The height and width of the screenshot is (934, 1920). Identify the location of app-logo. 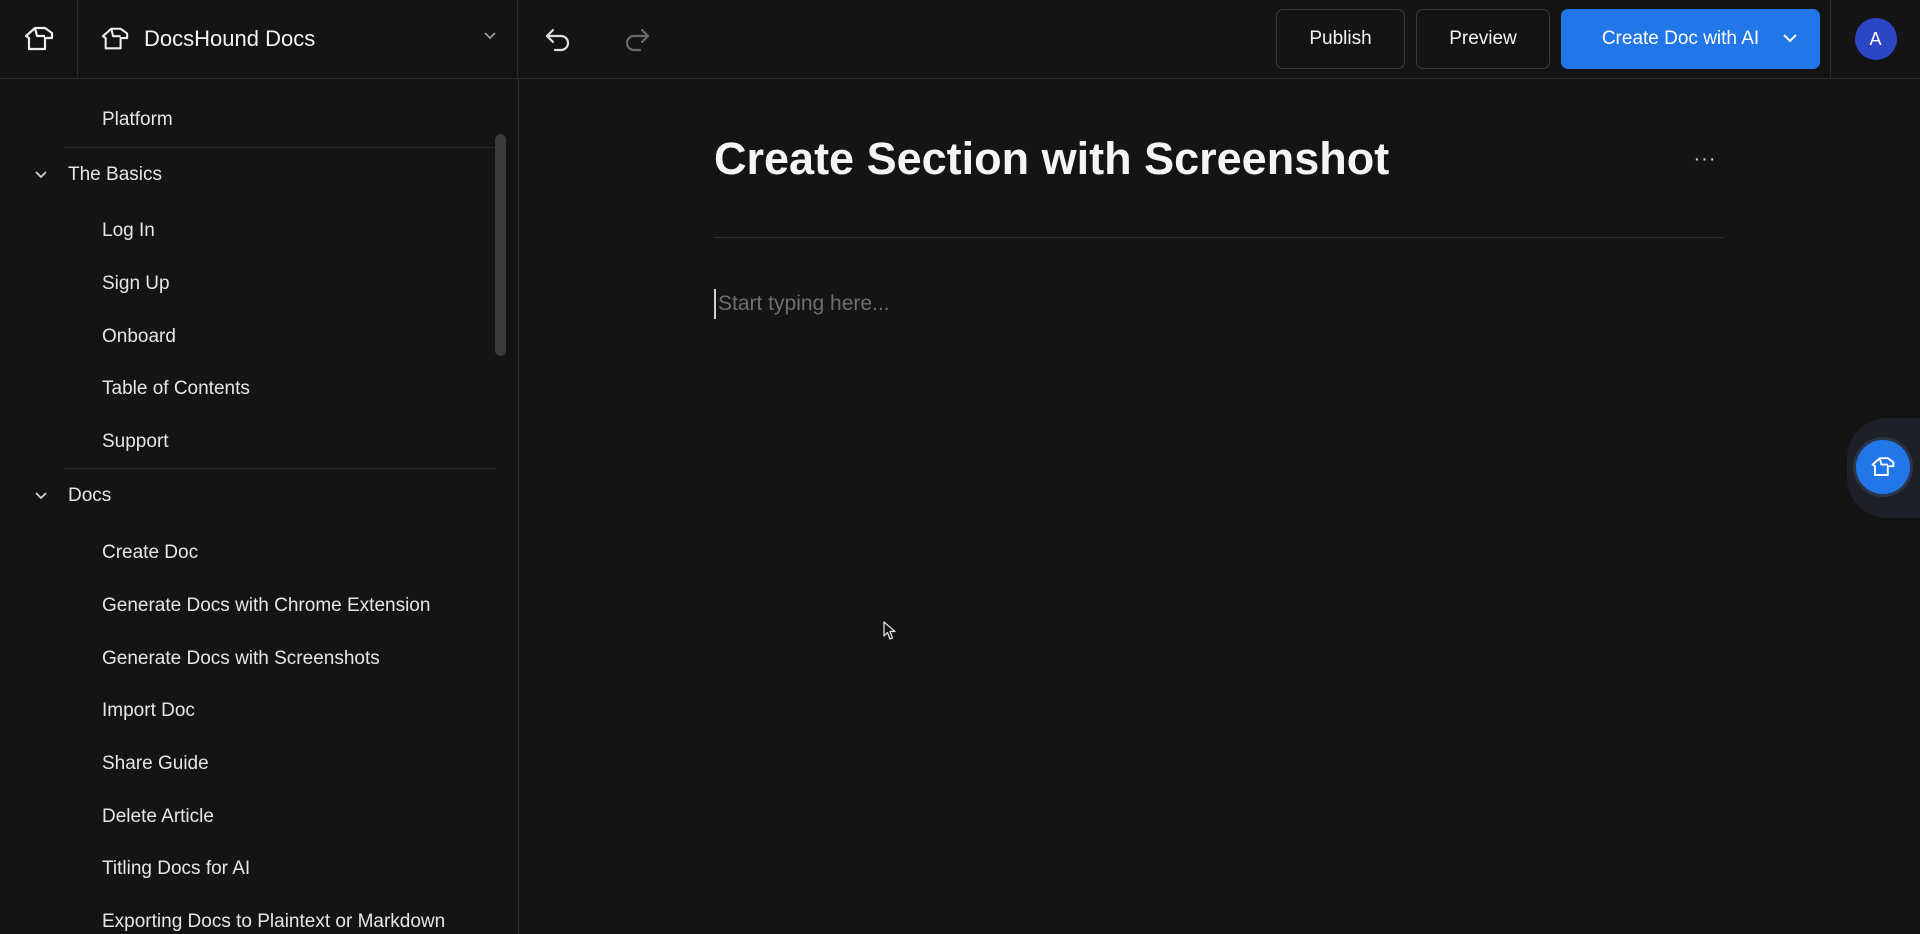
(39, 39).